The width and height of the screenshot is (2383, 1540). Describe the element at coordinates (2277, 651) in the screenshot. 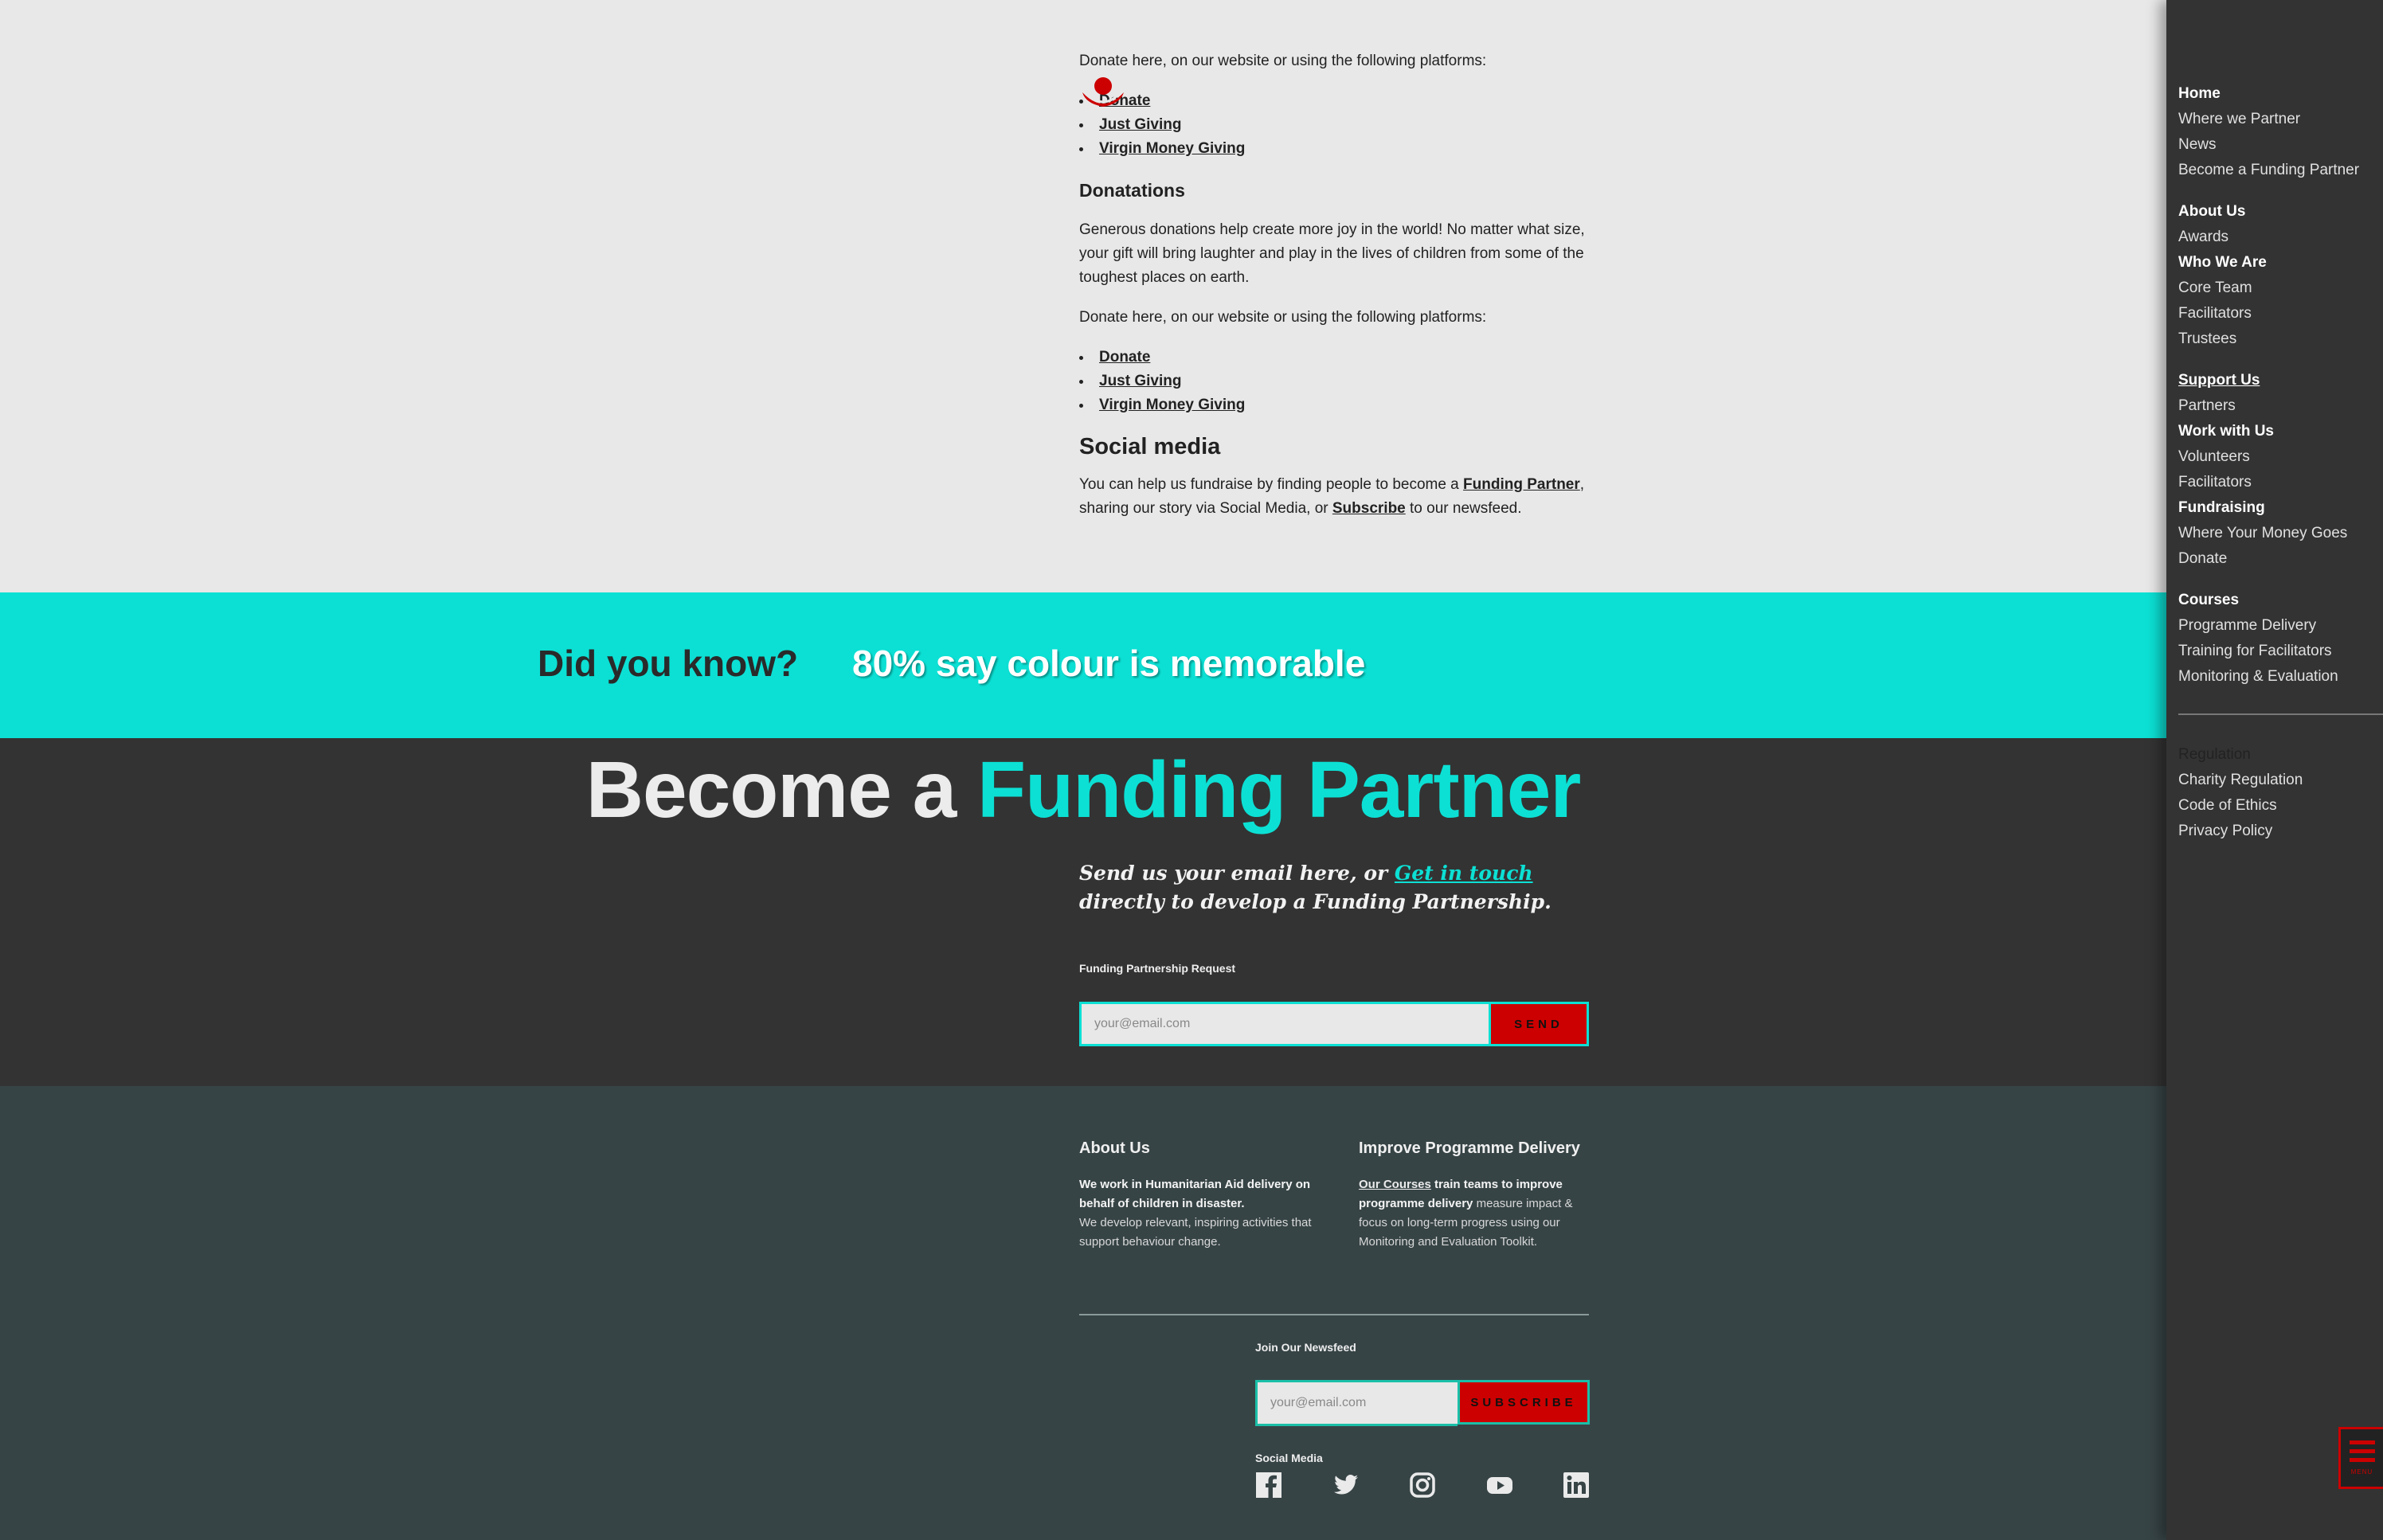

I see `nav-item-training-for-facilitators: Training for Facilitators` at that location.